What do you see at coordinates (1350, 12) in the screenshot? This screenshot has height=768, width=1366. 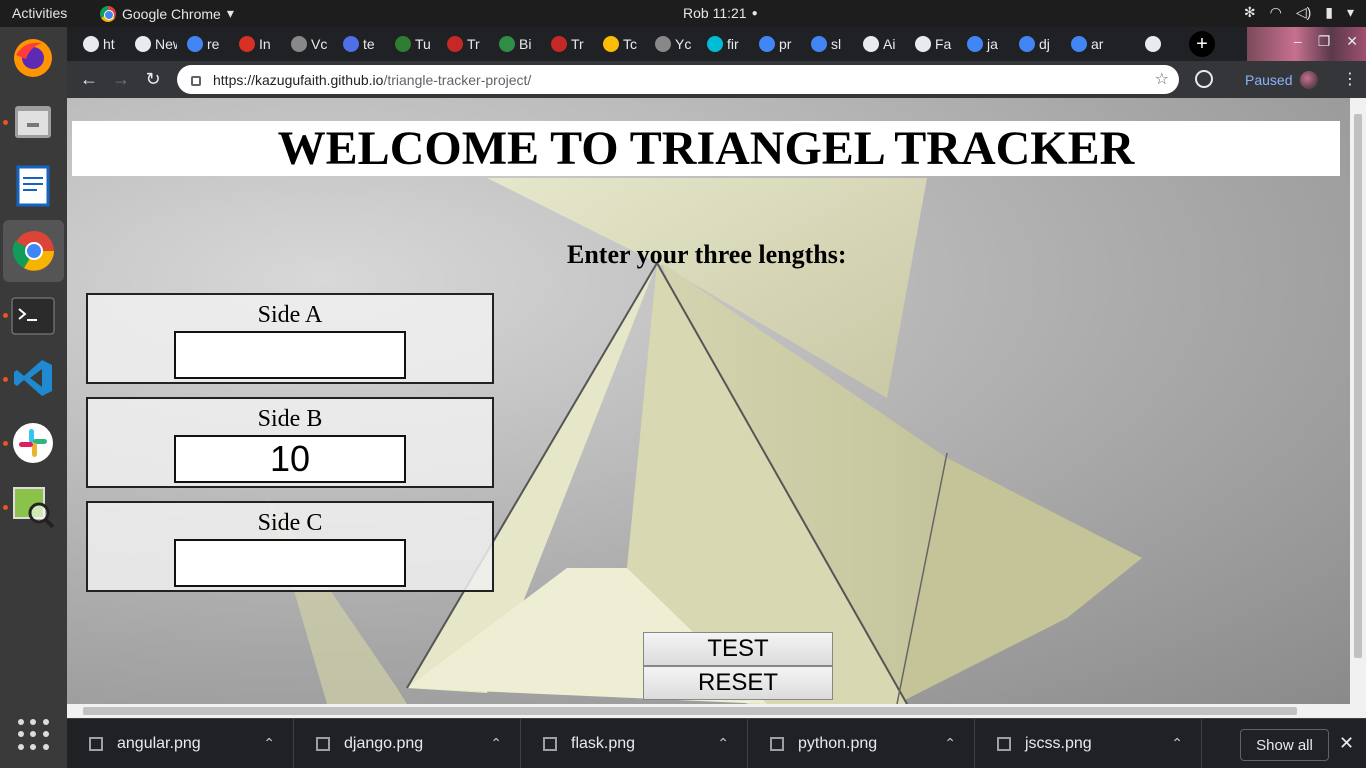 I see `power-menu-icon: ▾` at bounding box center [1350, 12].